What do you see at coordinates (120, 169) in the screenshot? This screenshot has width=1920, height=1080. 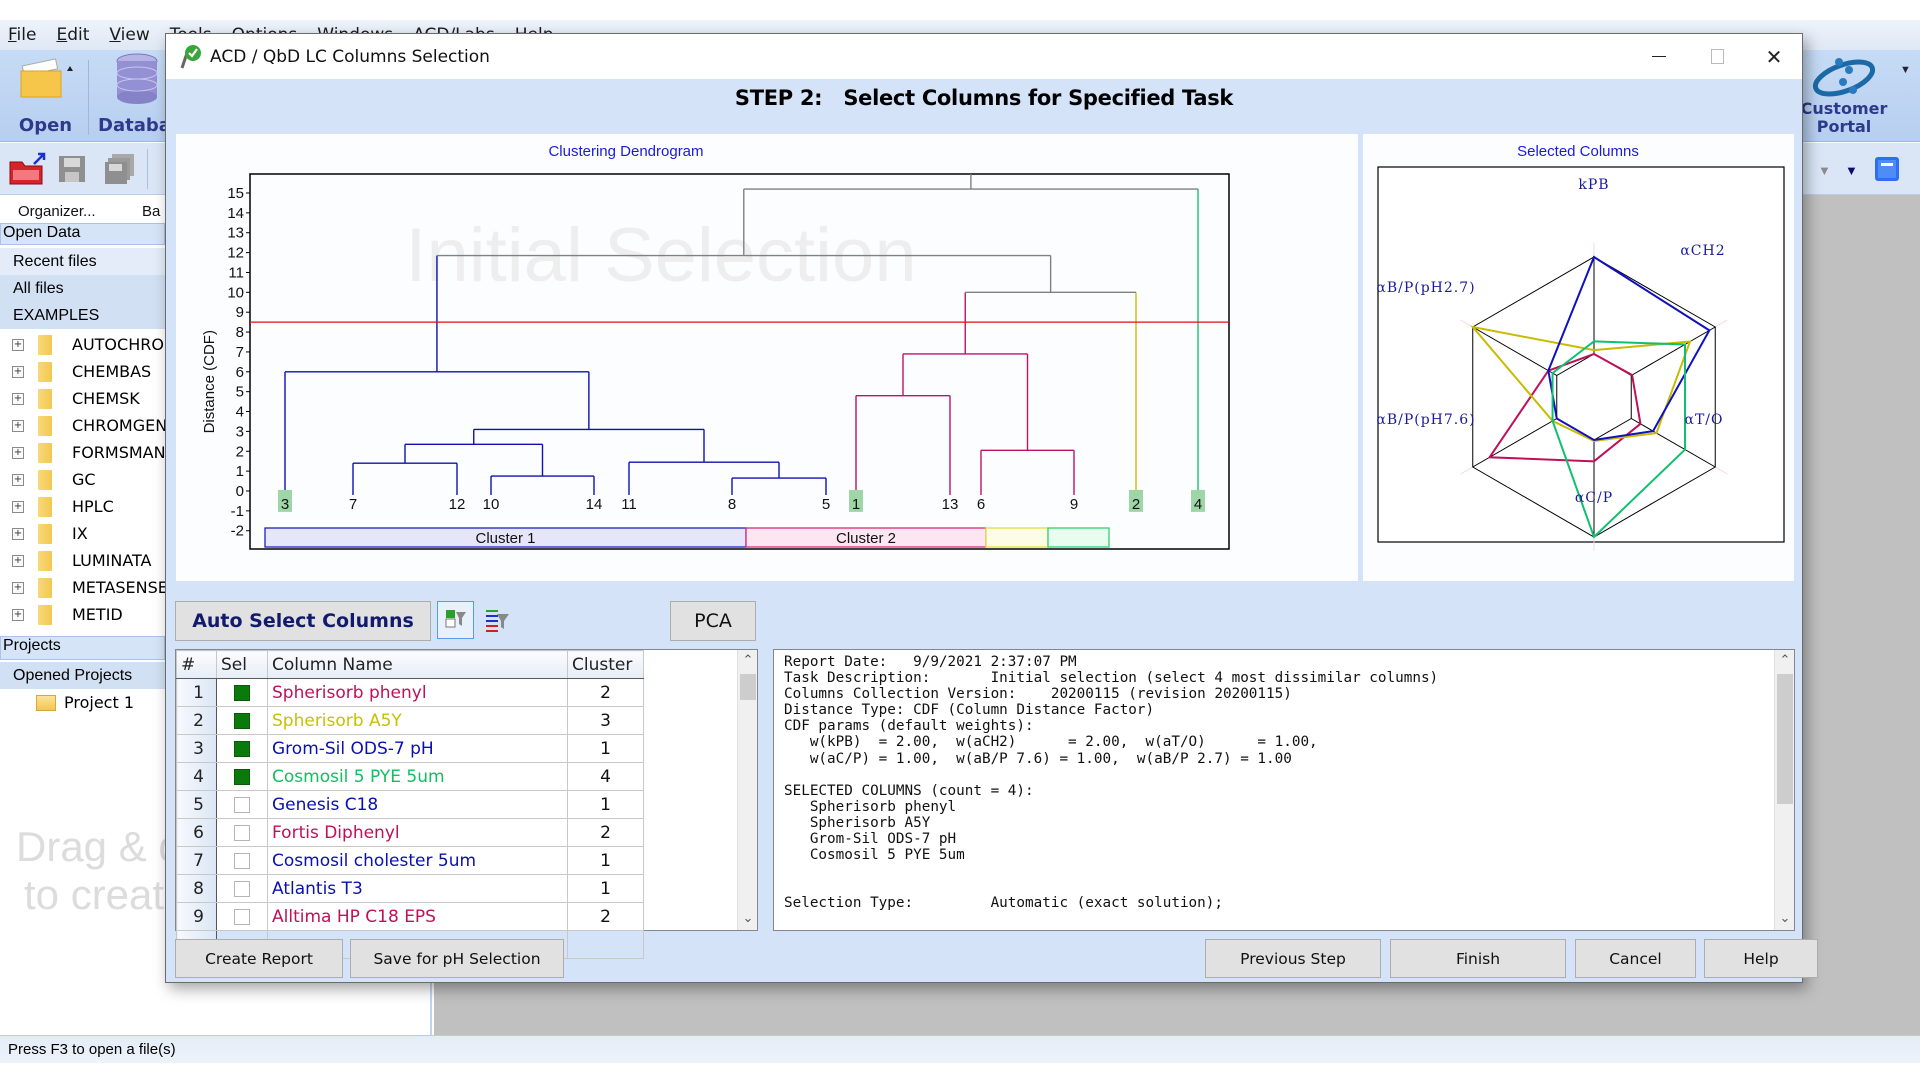 I see `save-all-icon` at bounding box center [120, 169].